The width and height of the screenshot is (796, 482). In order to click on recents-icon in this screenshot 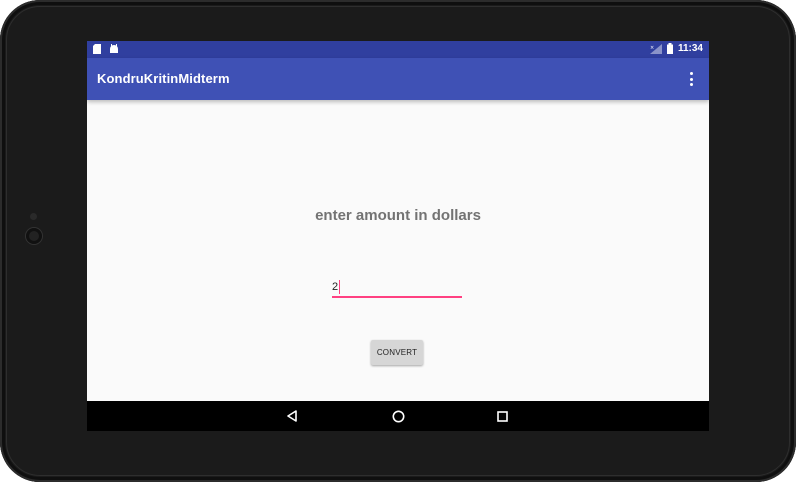, I will do `click(502, 416)`.